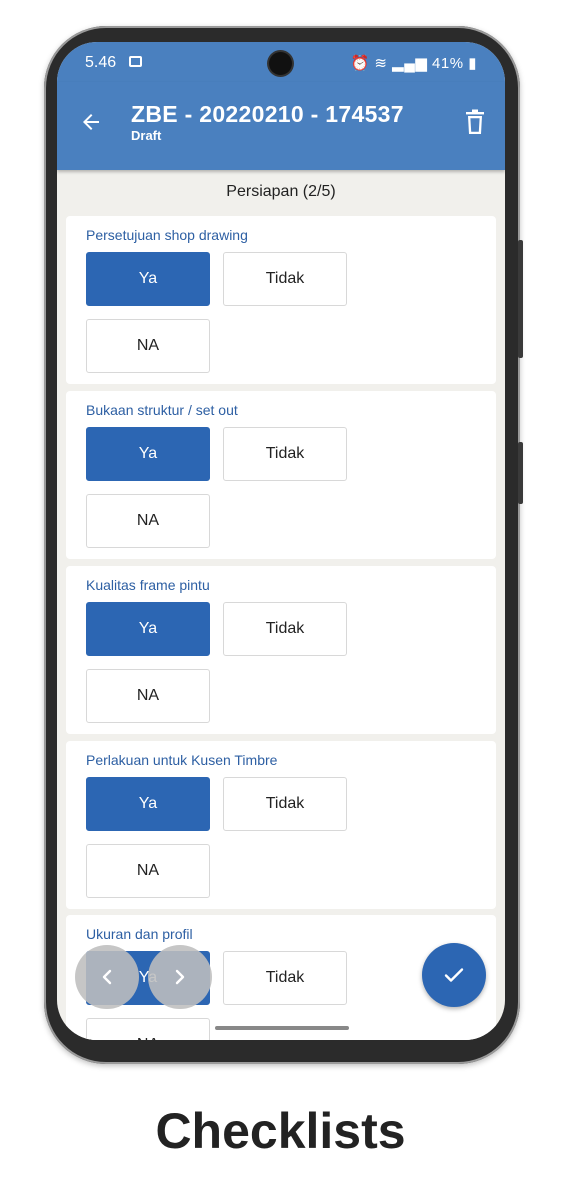 The image size is (561, 1200). I want to click on trash-icon, so click(475, 122).